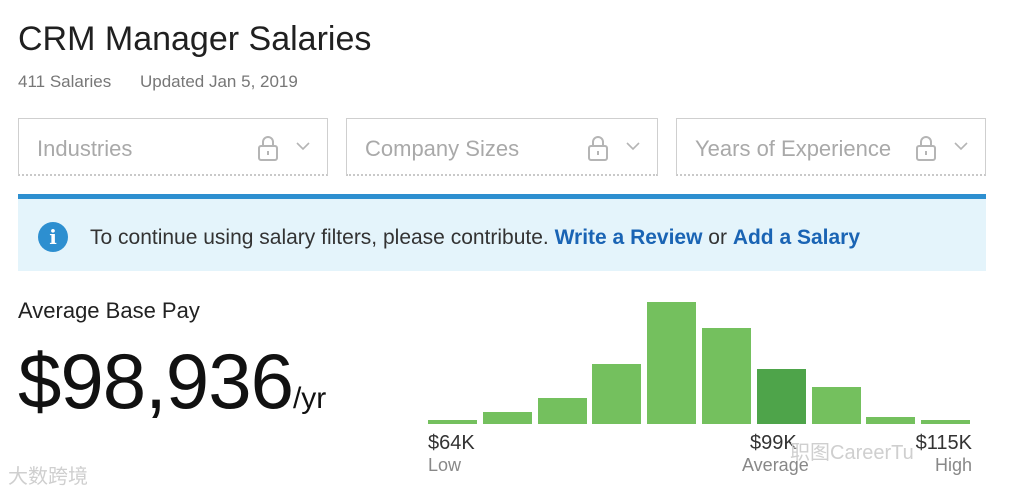 This screenshot has width=1012, height=492. I want to click on filter-years-experience: Years of Experience, so click(831, 147).